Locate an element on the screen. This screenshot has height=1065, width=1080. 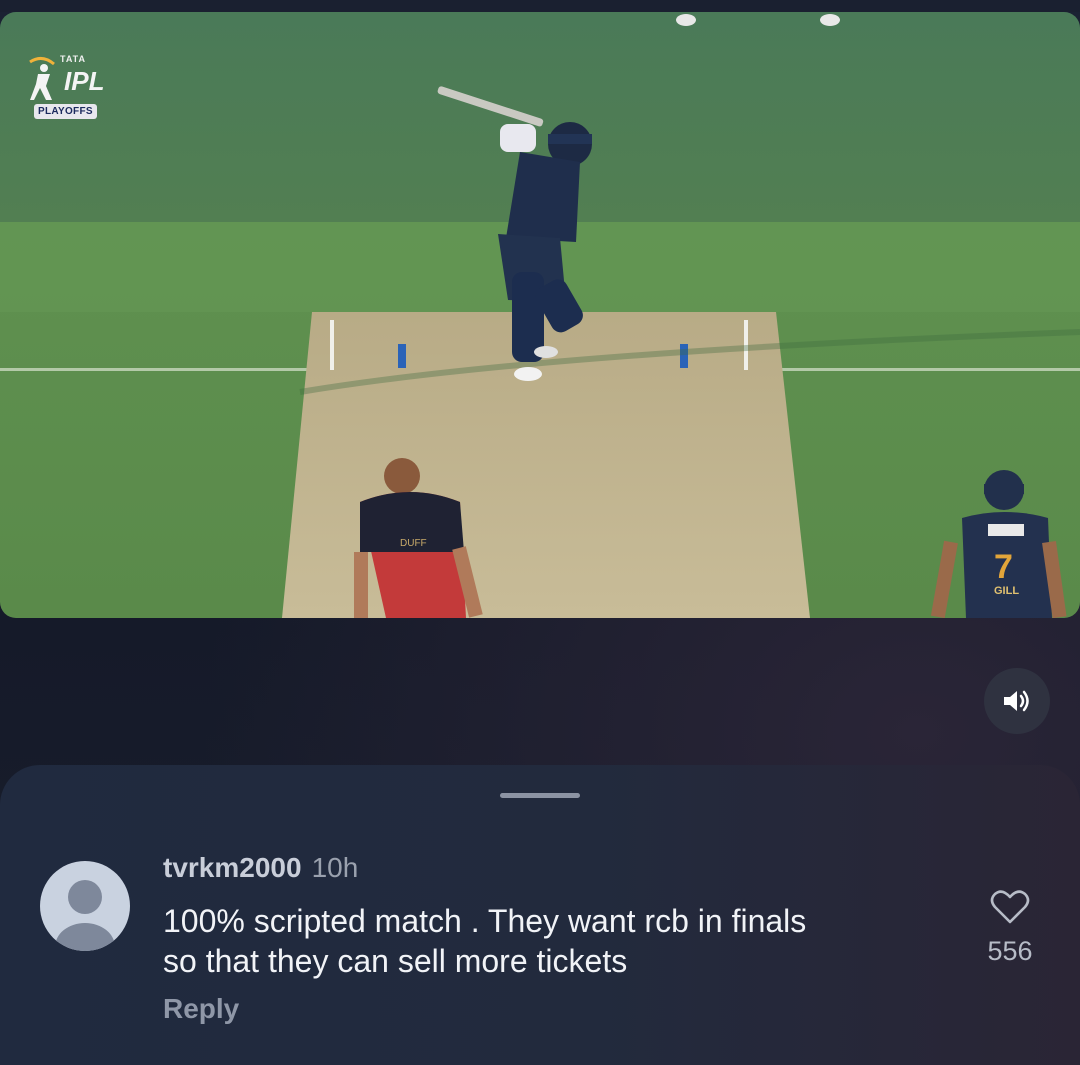
speaker-on-icon is located at coordinates (1016, 701).